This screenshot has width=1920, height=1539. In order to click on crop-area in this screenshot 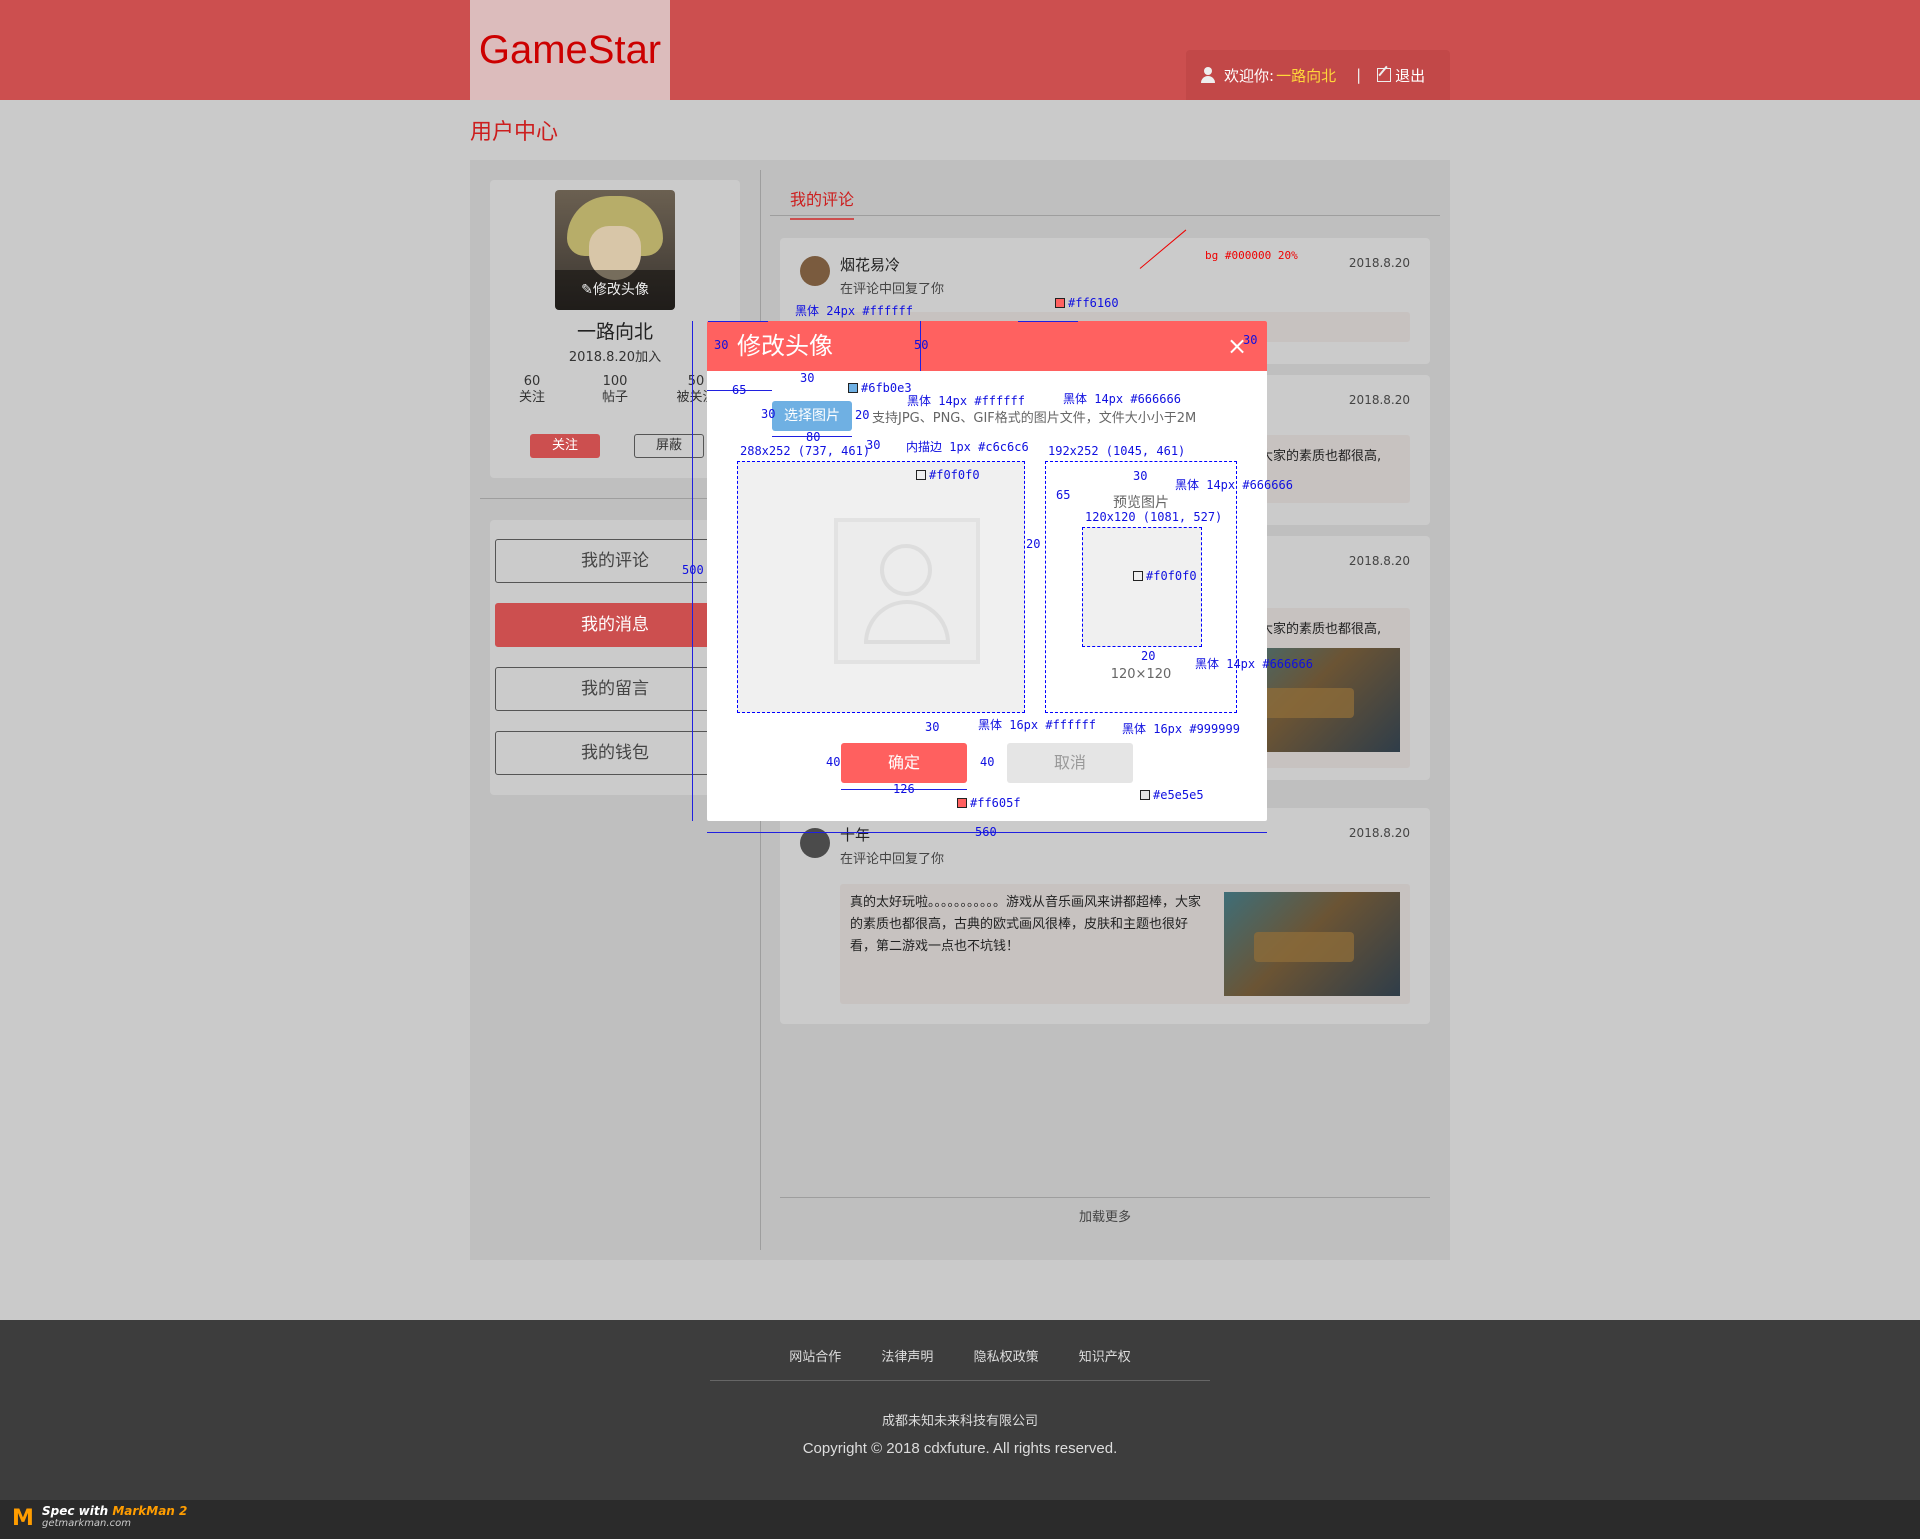, I will do `click(881, 587)`.